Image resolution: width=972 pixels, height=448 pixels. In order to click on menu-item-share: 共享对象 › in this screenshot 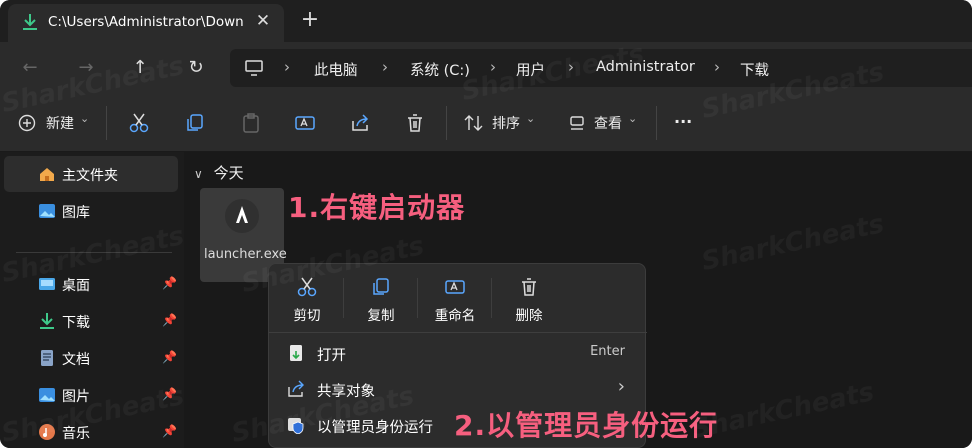, I will do `click(457, 389)`.